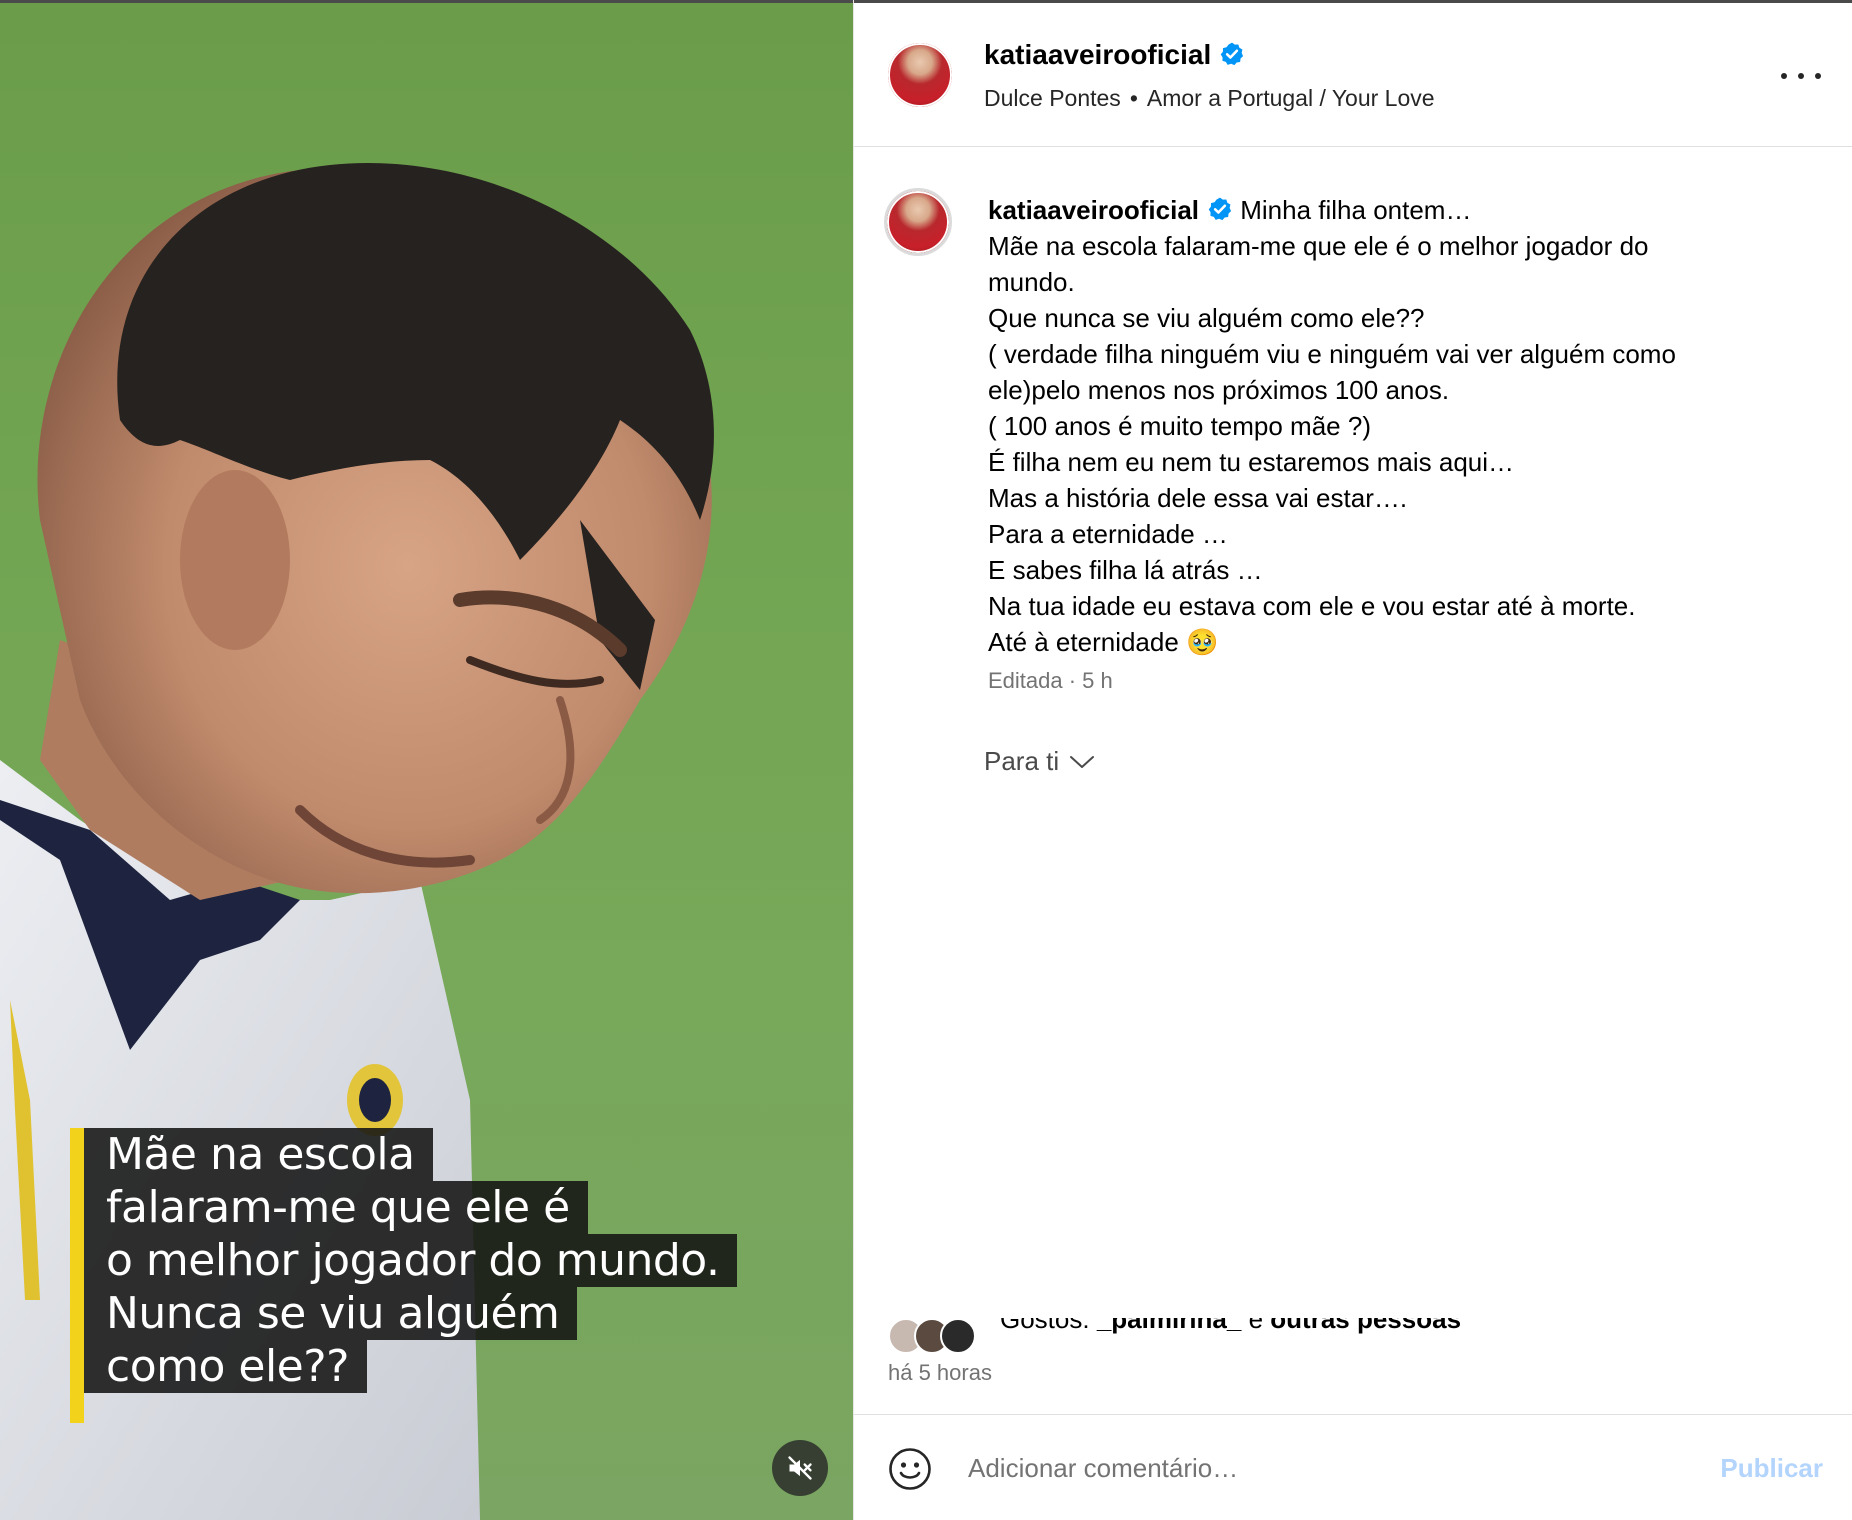 The width and height of the screenshot is (1852, 1520). What do you see at coordinates (1082, 761) in the screenshot?
I see `chevron-down-icon` at bounding box center [1082, 761].